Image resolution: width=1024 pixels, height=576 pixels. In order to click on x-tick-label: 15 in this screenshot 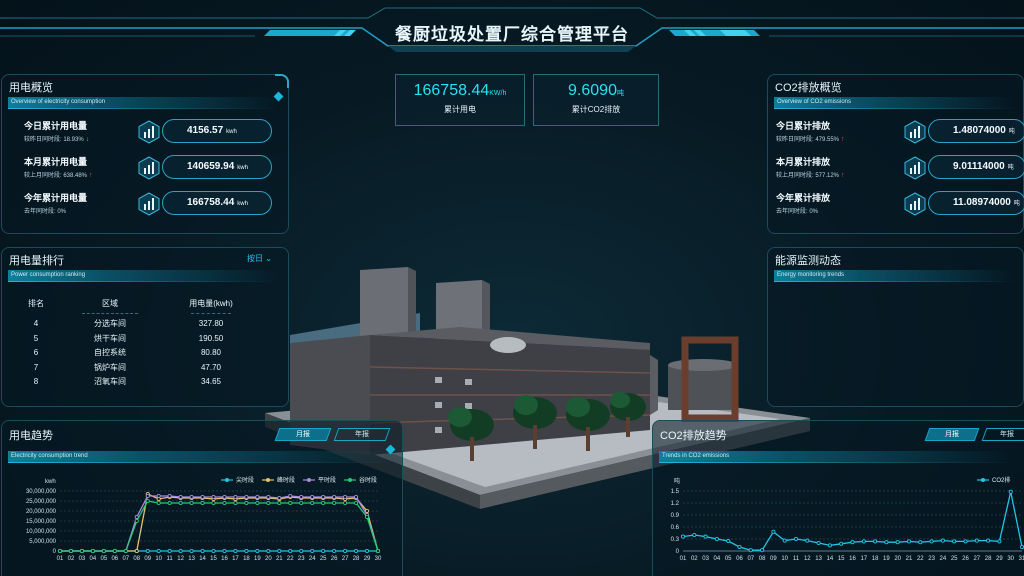, I will do `click(213, 559)`.